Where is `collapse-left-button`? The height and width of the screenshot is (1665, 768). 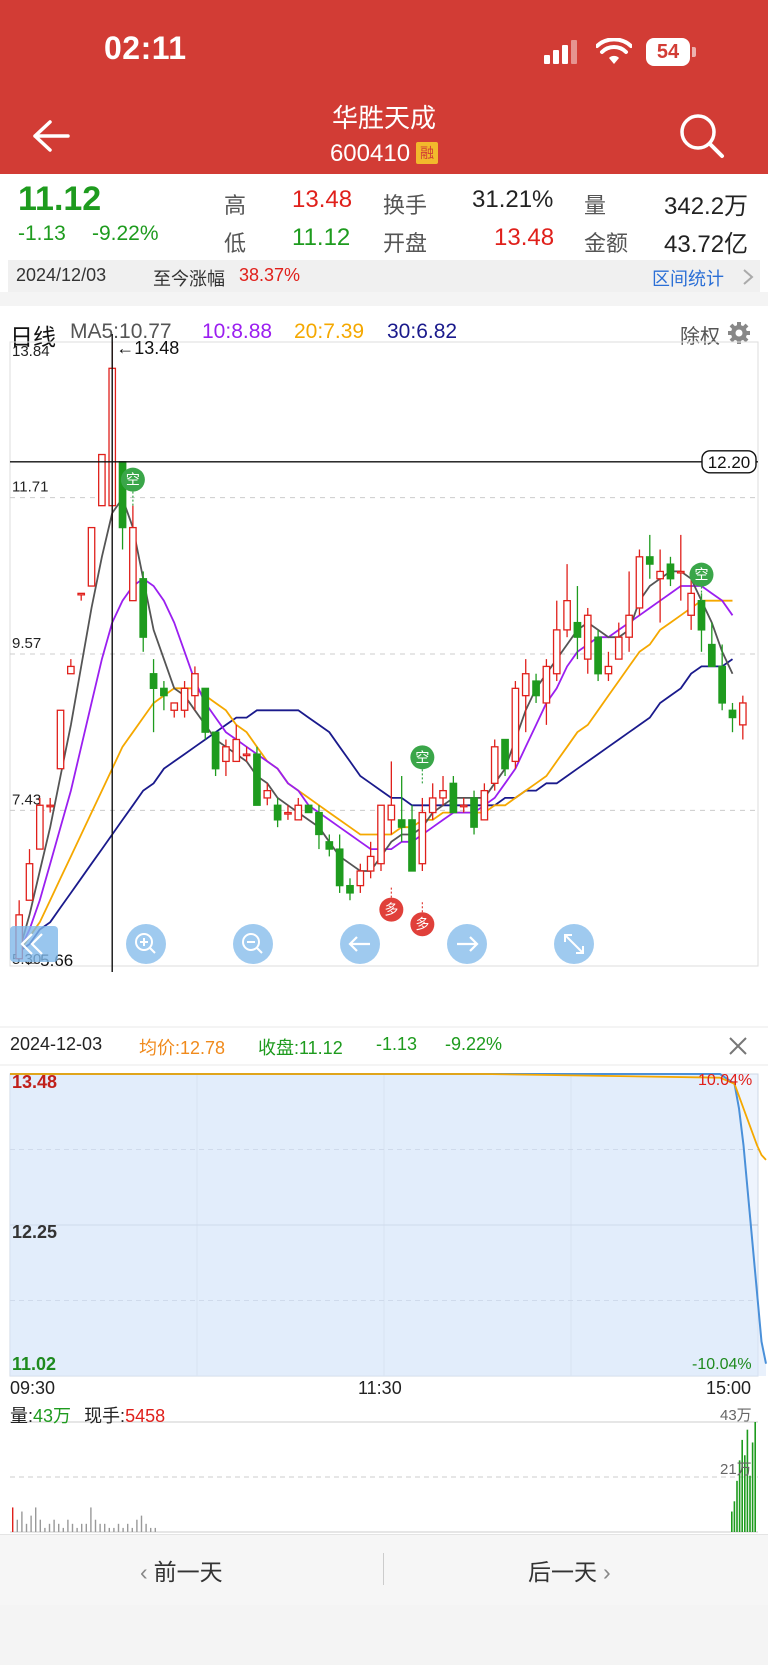 collapse-left-button is located at coordinates (34, 944).